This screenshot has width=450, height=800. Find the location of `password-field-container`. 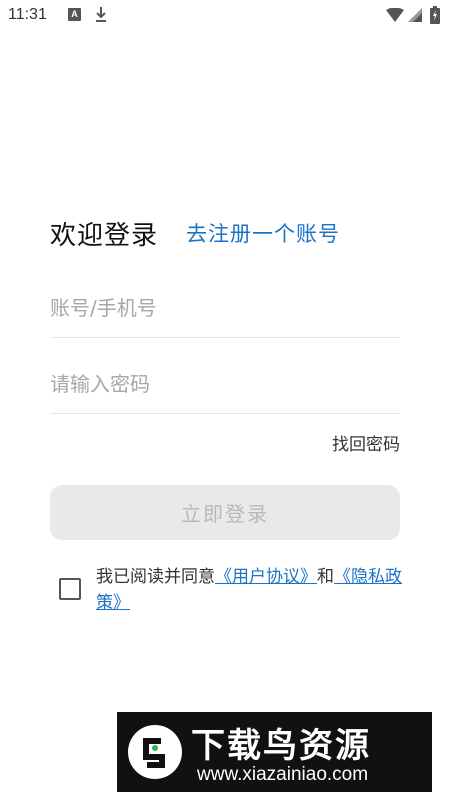

password-field-container is located at coordinates (225, 384).